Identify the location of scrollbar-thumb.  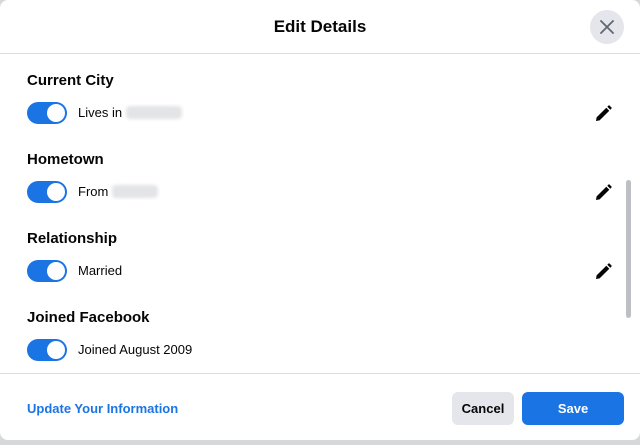
(628, 249).